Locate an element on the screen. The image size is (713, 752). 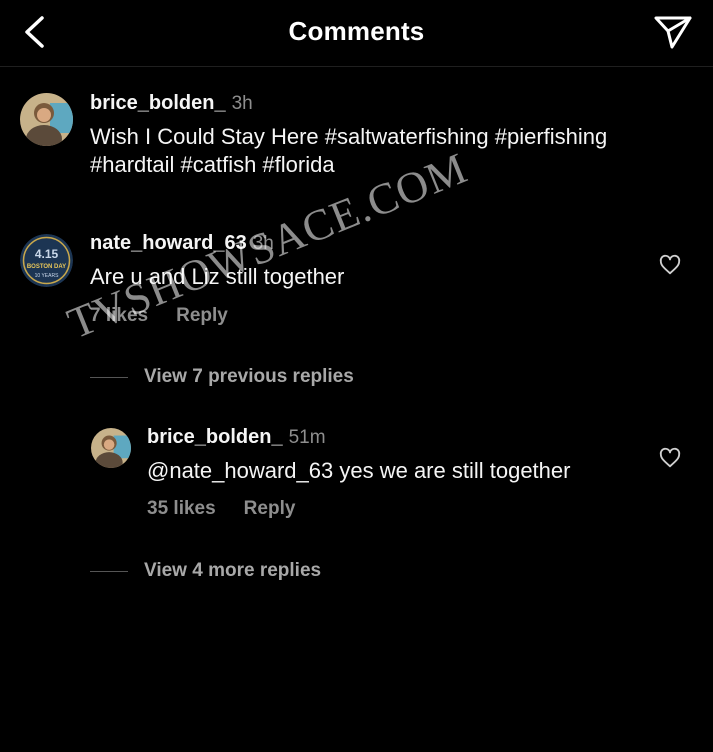
reply-username: brice_bolden_ is located at coordinates (215, 437).